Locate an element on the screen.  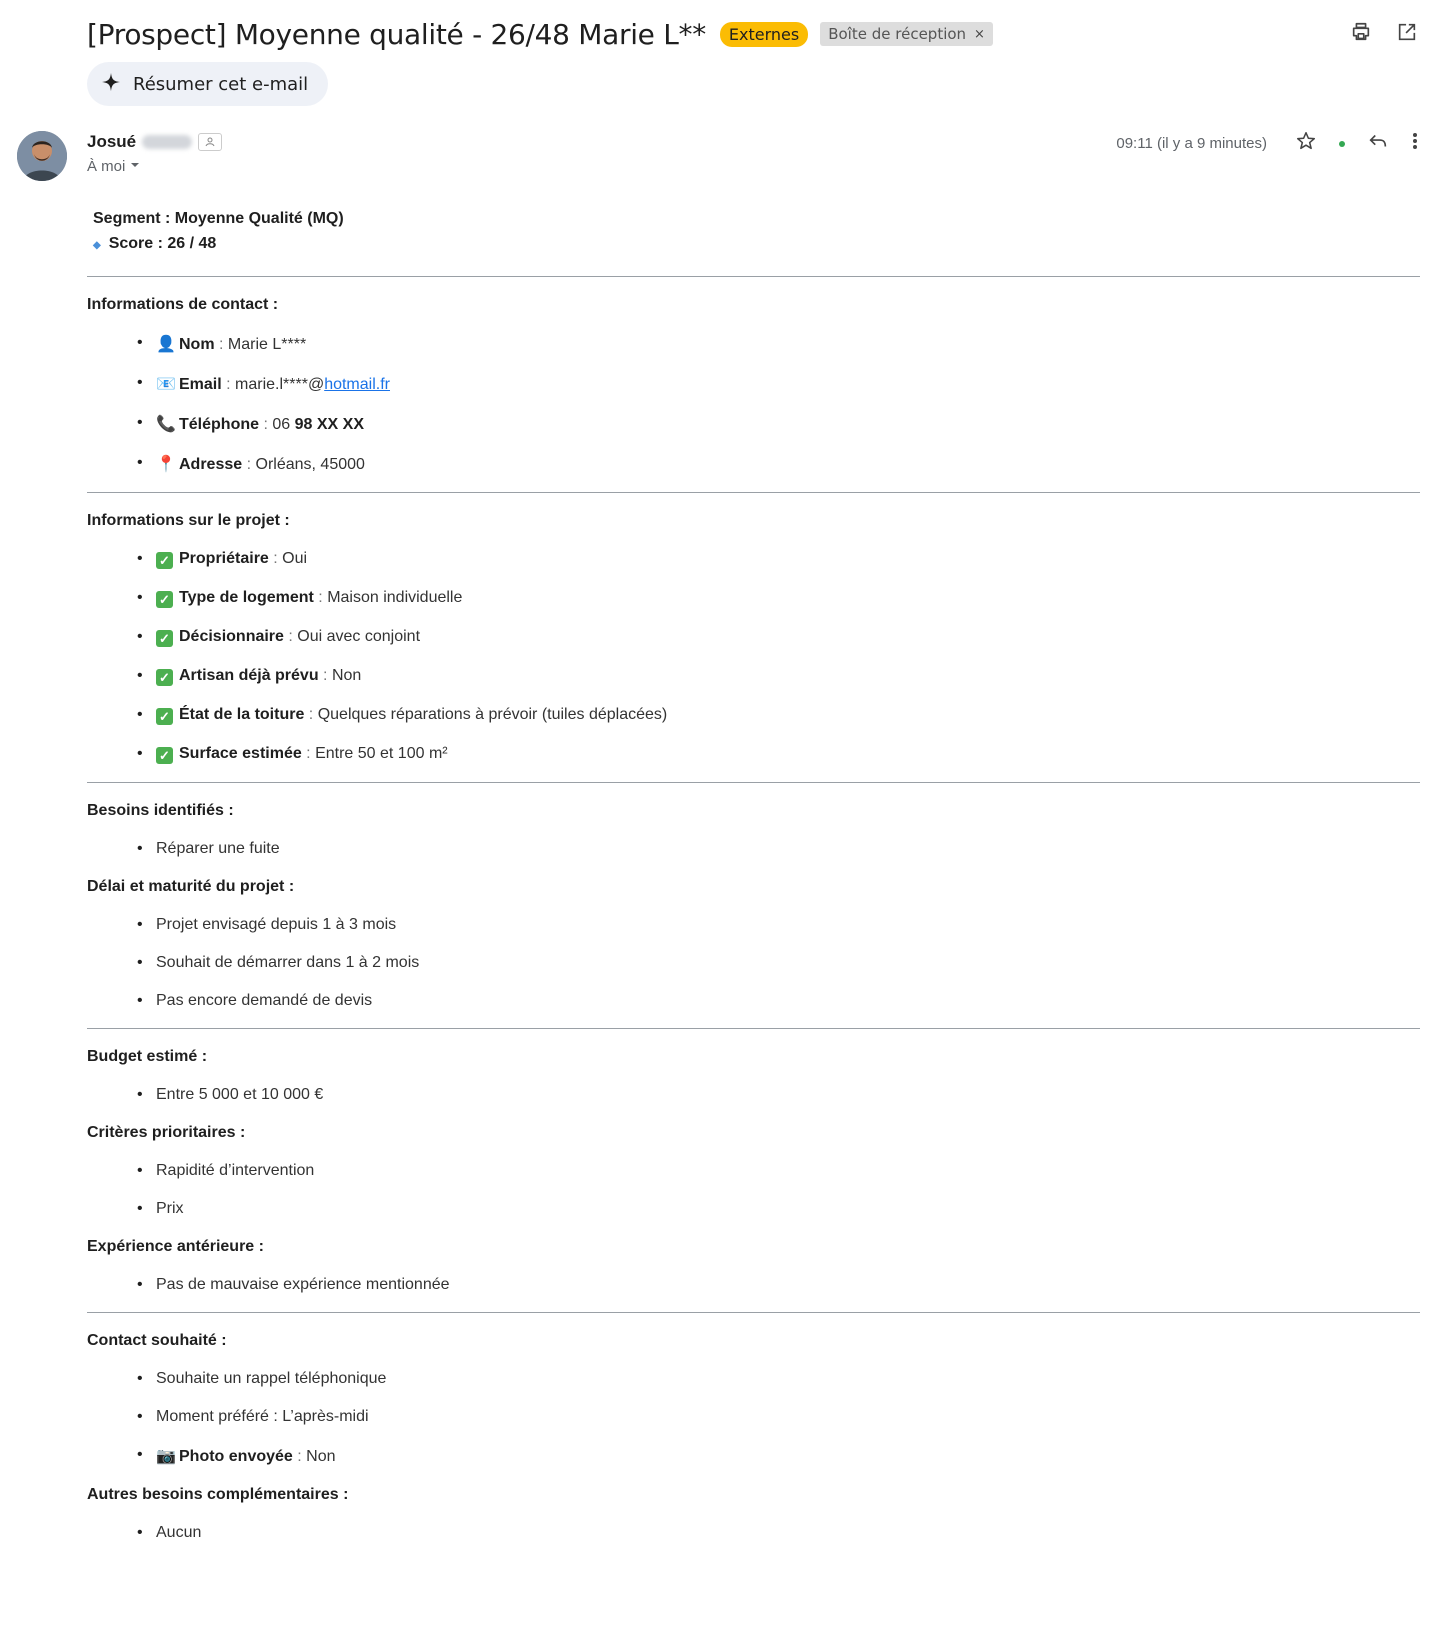
project-value: Entre 50 et 100 m² is located at coordinates (381, 753).